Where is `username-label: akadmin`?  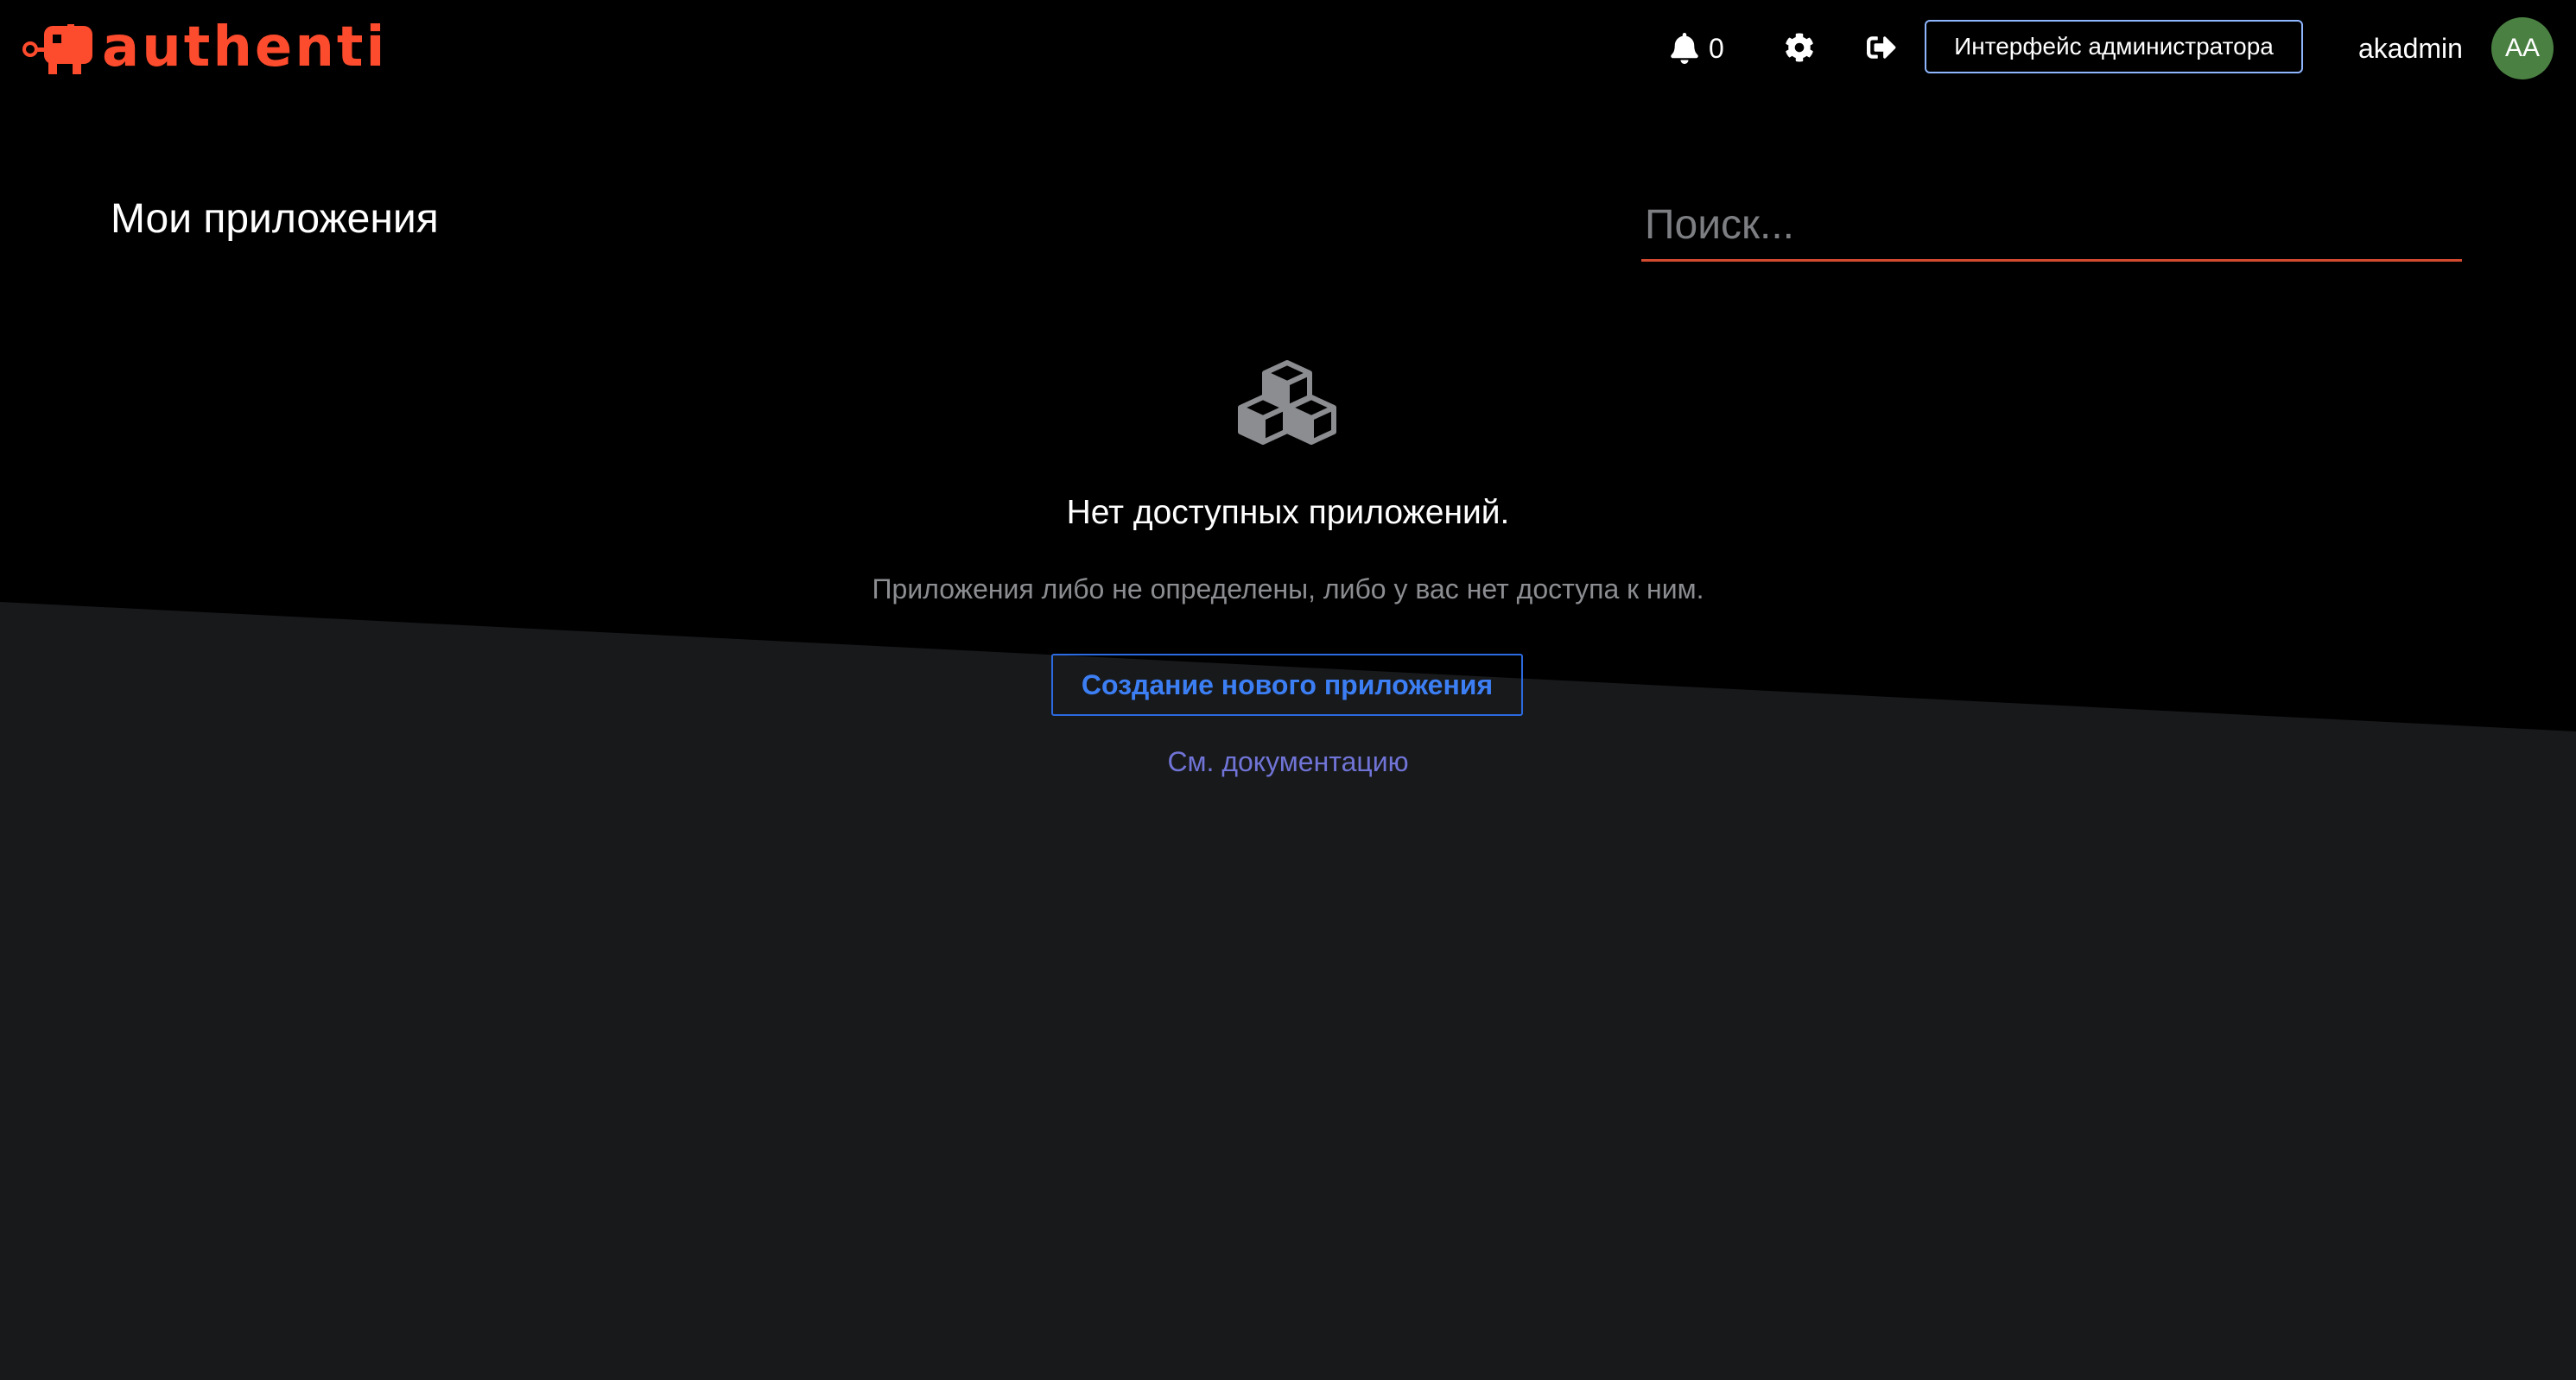
username-label: akadmin is located at coordinates (2410, 48).